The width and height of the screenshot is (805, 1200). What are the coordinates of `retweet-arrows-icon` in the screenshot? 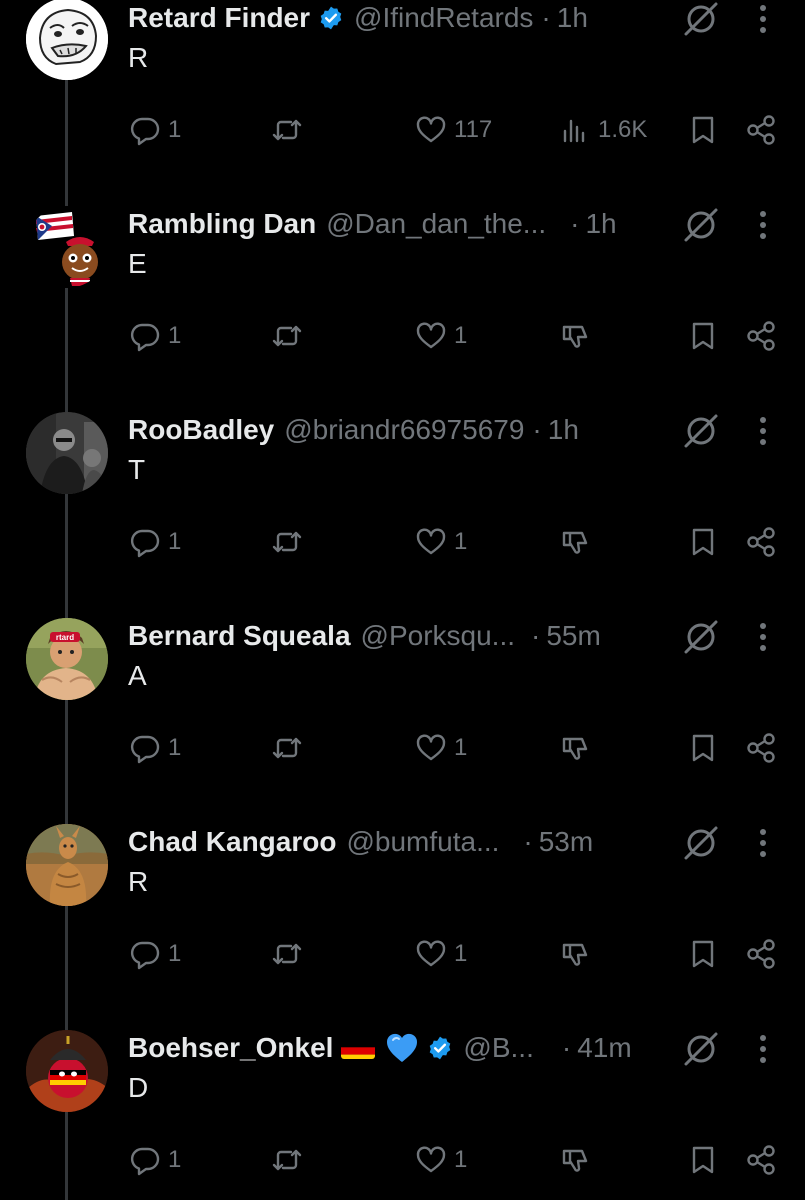 It's located at (287, 336).